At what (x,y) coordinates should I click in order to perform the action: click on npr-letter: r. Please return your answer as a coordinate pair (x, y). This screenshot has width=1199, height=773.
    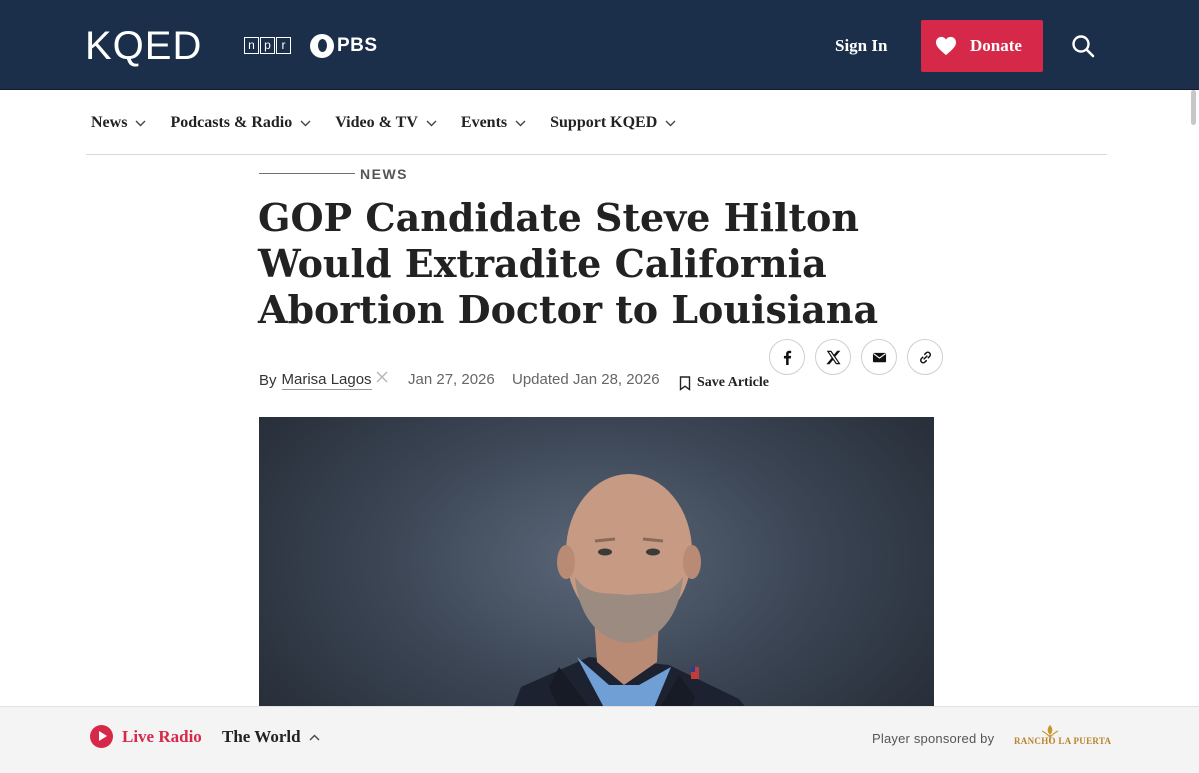
    Looking at the image, I should click on (283, 45).